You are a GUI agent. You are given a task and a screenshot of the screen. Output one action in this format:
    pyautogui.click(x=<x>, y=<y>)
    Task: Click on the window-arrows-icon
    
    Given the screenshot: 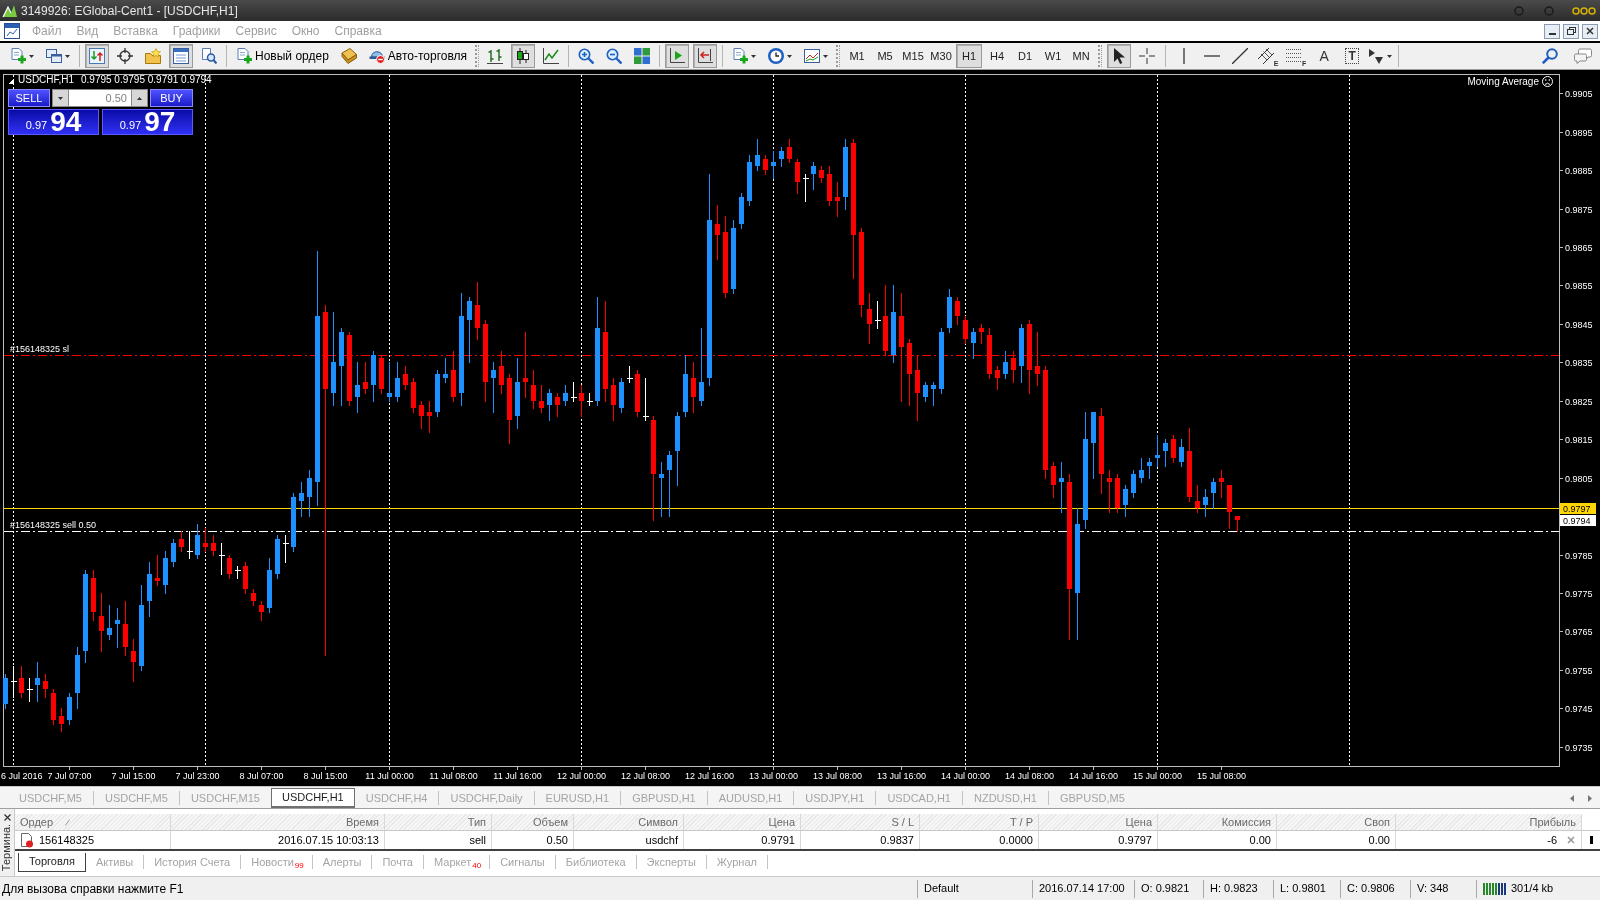 What is the action you would take?
    pyautogui.click(x=97, y=56)
    